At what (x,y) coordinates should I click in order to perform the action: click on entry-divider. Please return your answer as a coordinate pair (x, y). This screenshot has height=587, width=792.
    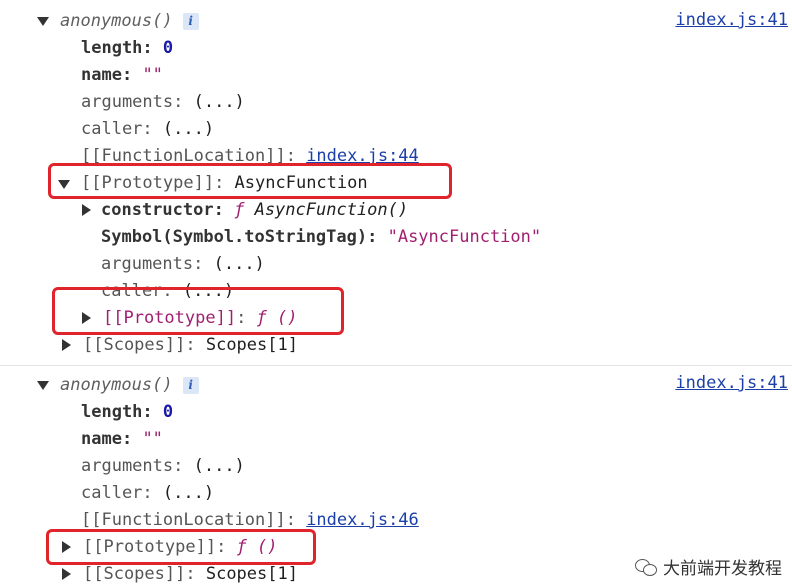
    Looking at the image, I should click on (396, 365).